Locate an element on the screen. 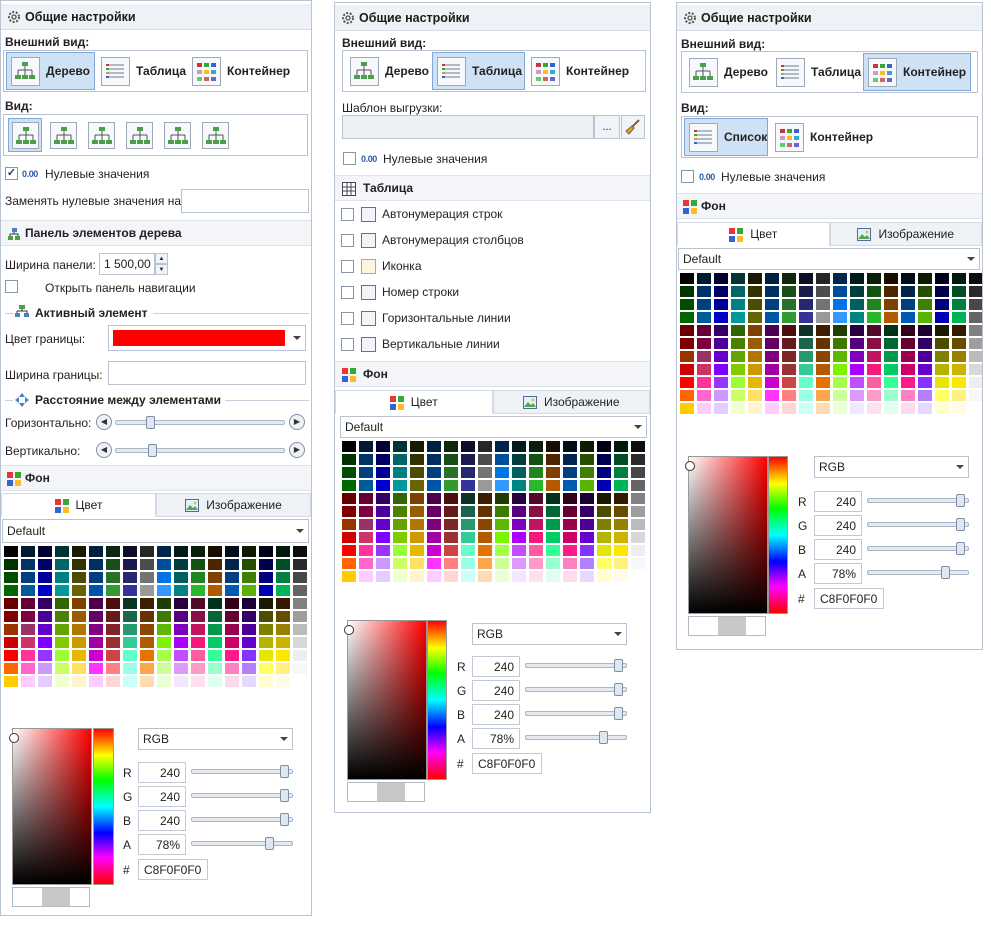 This screenshot has height=931, width=991. tab-image: Изображение is located at coordinates (571, 402).